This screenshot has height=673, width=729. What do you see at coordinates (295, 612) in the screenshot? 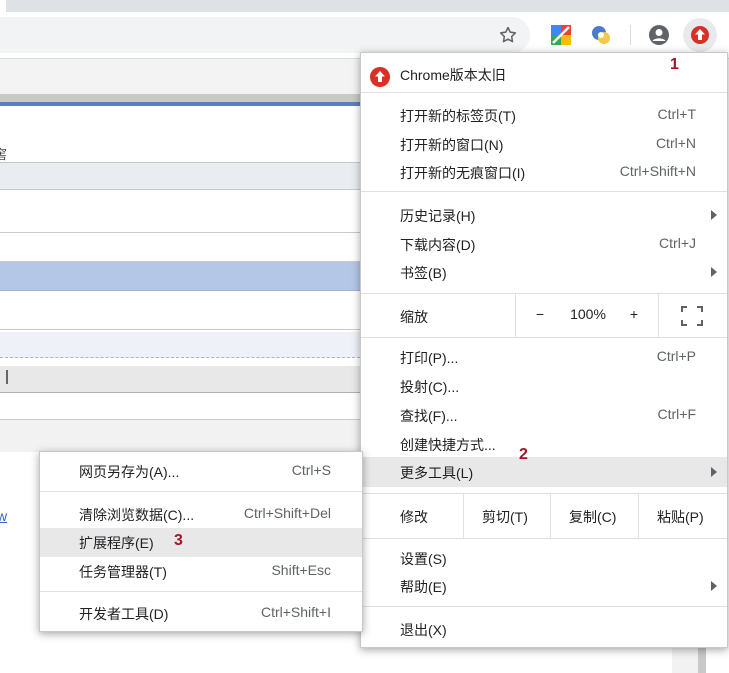
I see `submenu-item-shortcut: Ctrl+Shift+I` at bounding box center [295, 612].